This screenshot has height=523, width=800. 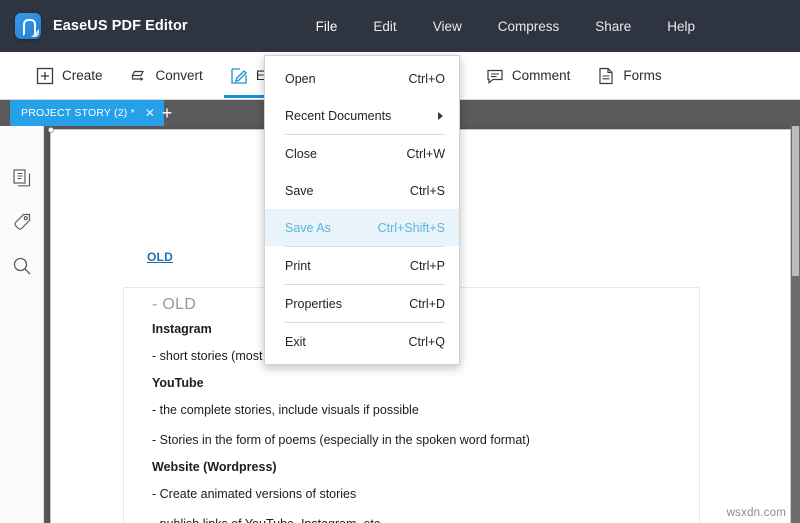 What do you see at coordinates (606, 76) in the screenshot?
I see `form-page-icon` at bounding box center [606, 76].